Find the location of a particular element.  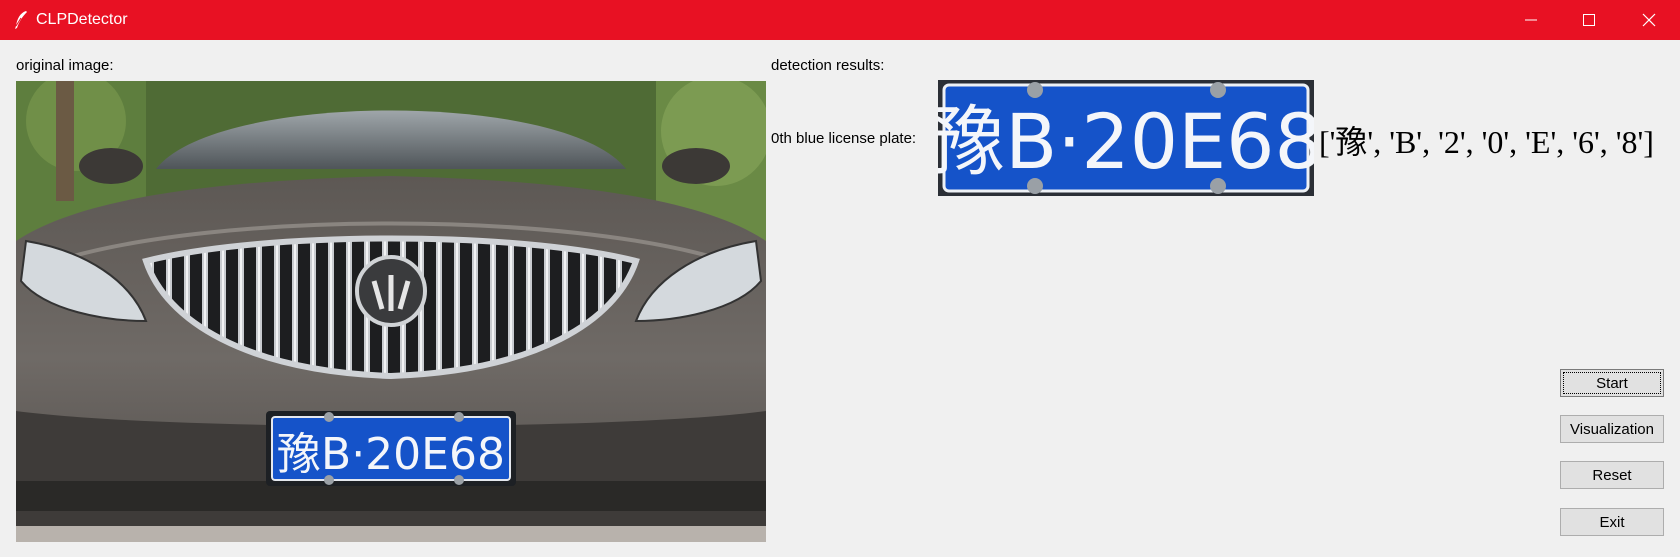

photo-plate-text: 豫B·20E68 is located at coordinates (391, 454).